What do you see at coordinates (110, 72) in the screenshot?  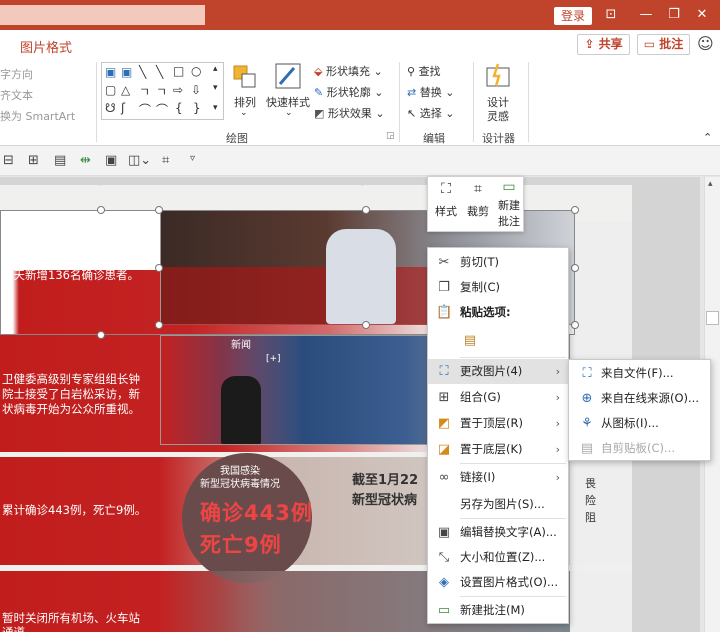 I see `textbox-shape-icon: ▣` at bounding box center [110, 72].